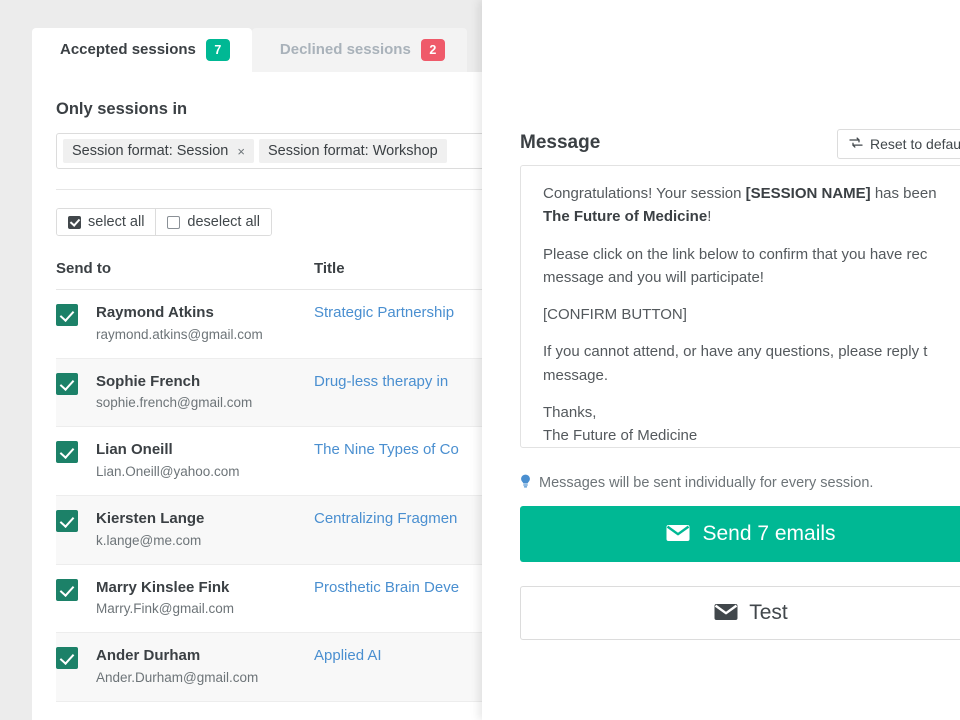 The height and width of the screenshot is (720, 960). I want to click on row-email: sophie.french@gmail.com, so click(174, 403).